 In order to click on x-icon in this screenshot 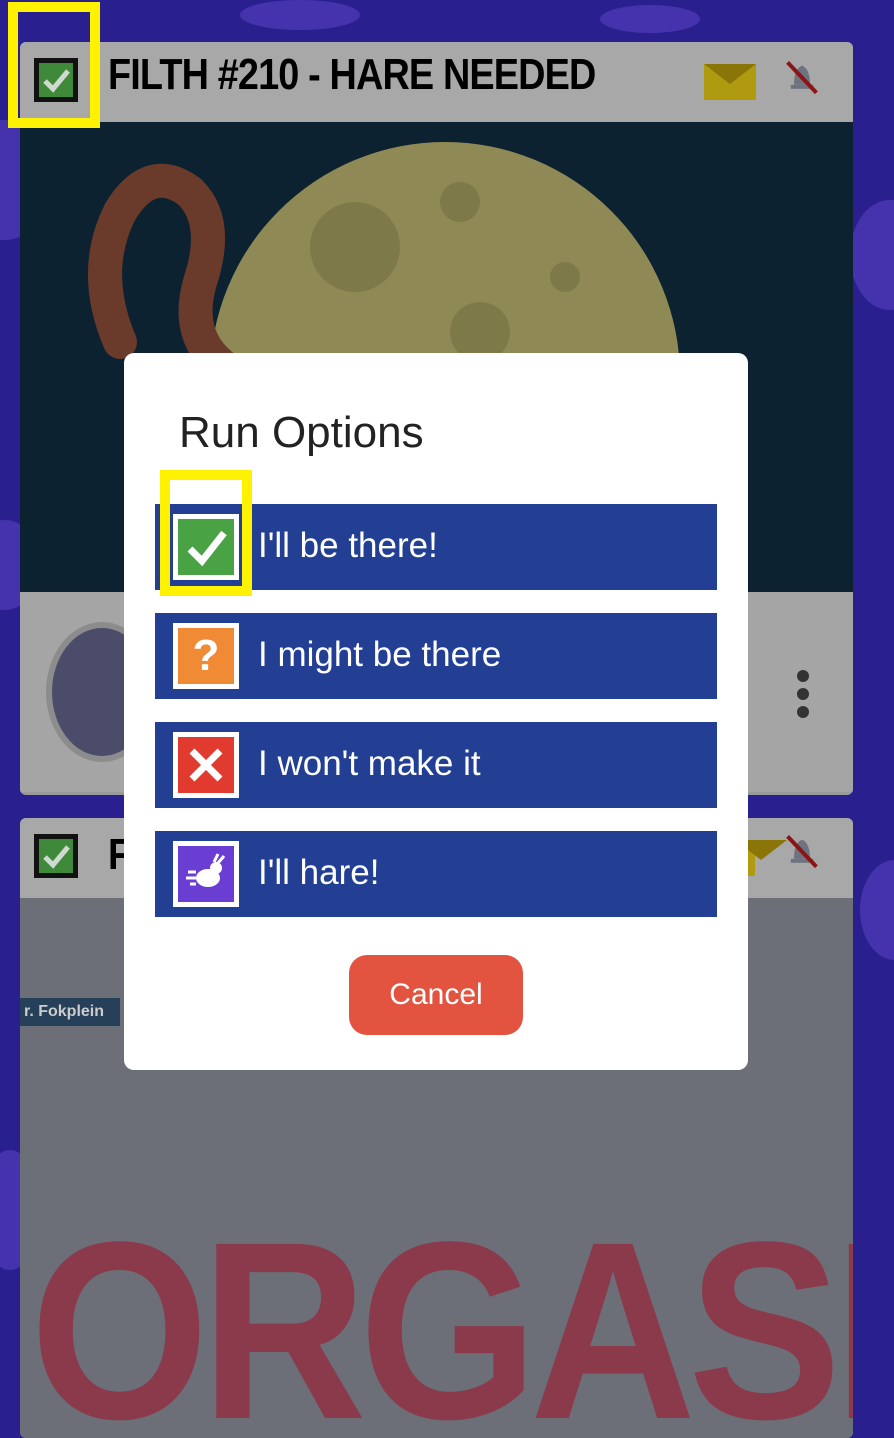, I will do `click(206, 765)`.